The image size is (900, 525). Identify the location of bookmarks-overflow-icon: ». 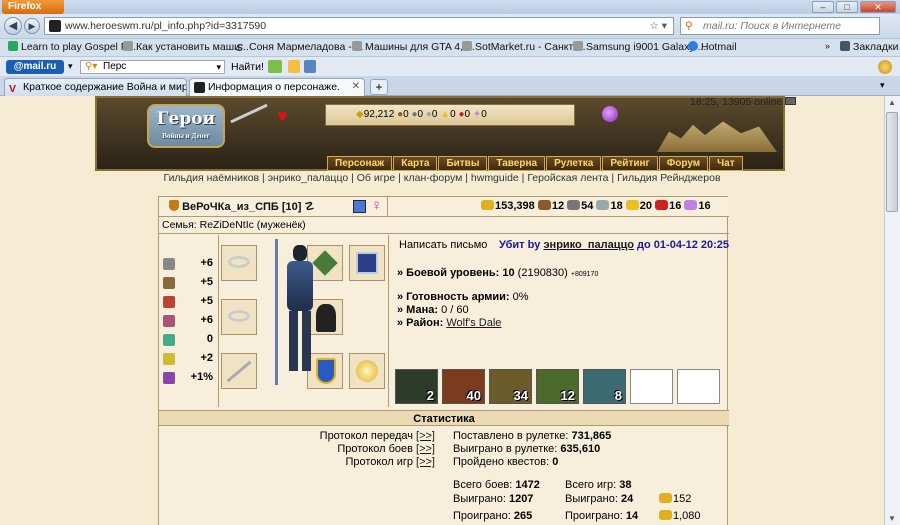
(827, 46).